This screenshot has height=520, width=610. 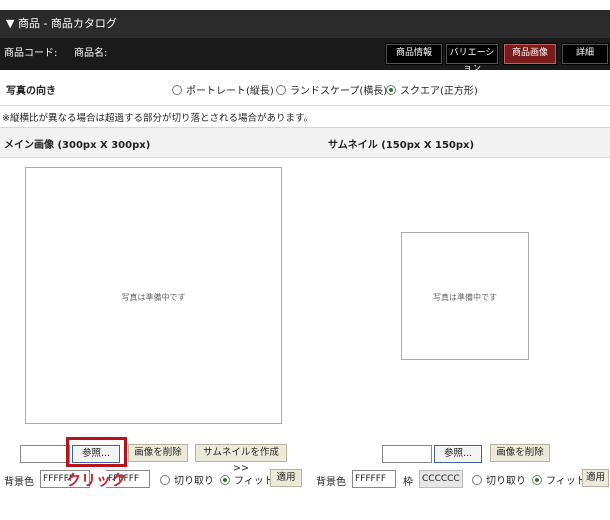 What do you see at coordinates (472, 58) in the screenshot?
I see `tab-variation: バリエーション` at bounding box center [472, 58].